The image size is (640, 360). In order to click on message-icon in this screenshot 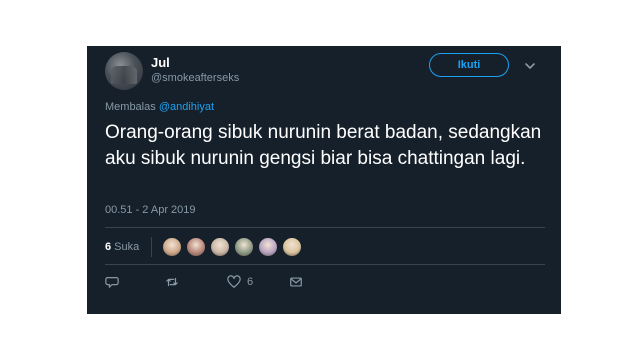, I will do `click(296, 282)`.